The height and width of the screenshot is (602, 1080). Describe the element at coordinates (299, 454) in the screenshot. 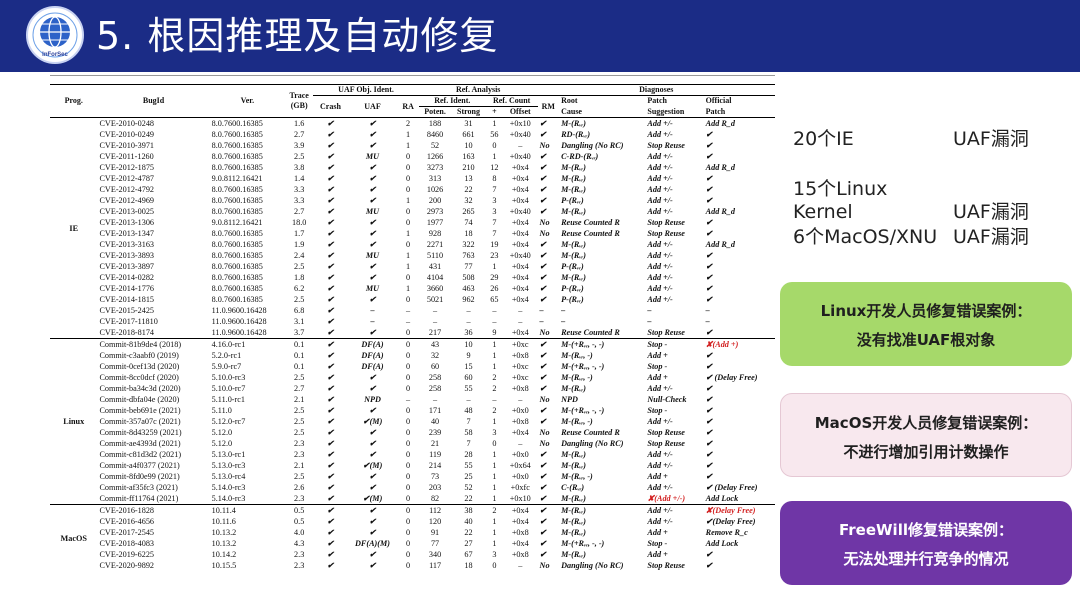

I see `table-cell: 2.3` at that location.